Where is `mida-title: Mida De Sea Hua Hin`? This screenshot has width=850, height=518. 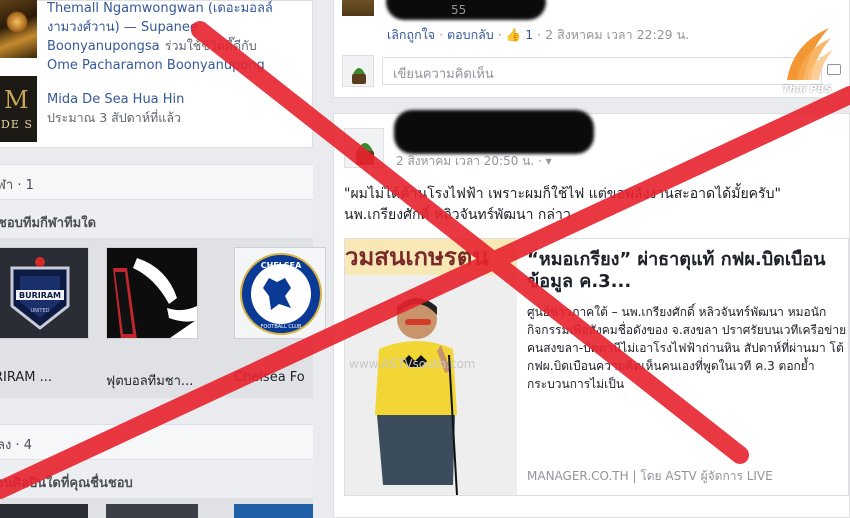 mida-title: Mida De Sea Hua Hin is located at coordinates (179, 100).